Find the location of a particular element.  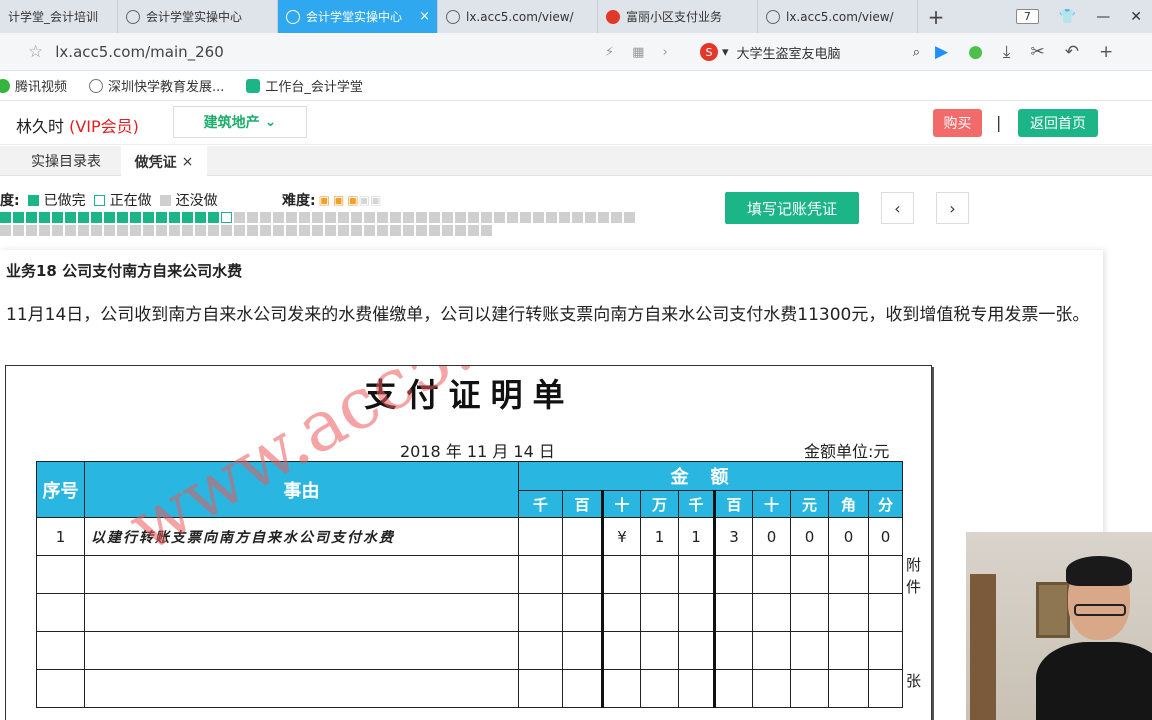

tab-voucher: 做凭证 × is located at coordinates (164, 161).